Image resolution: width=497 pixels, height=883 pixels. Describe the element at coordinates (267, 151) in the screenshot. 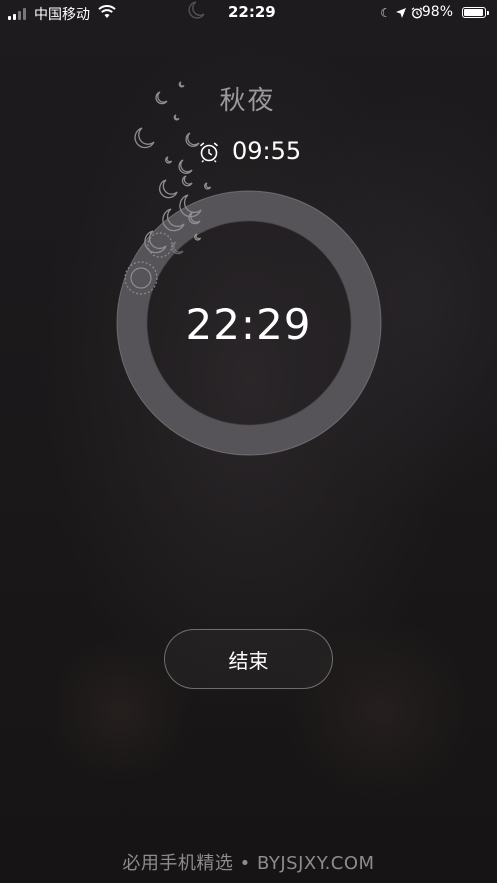

I see `alarm-time: 09:55` at that location.